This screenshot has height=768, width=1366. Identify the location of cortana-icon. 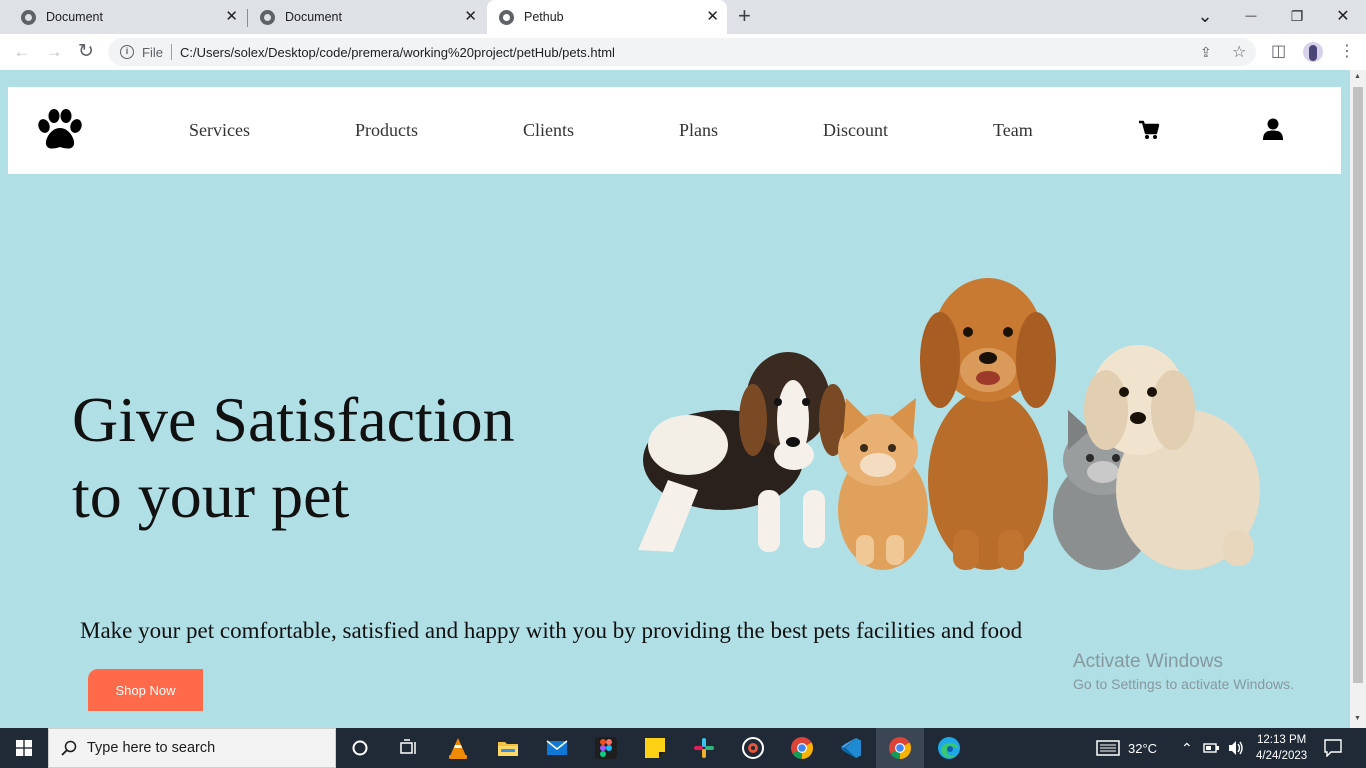
(360, 748).